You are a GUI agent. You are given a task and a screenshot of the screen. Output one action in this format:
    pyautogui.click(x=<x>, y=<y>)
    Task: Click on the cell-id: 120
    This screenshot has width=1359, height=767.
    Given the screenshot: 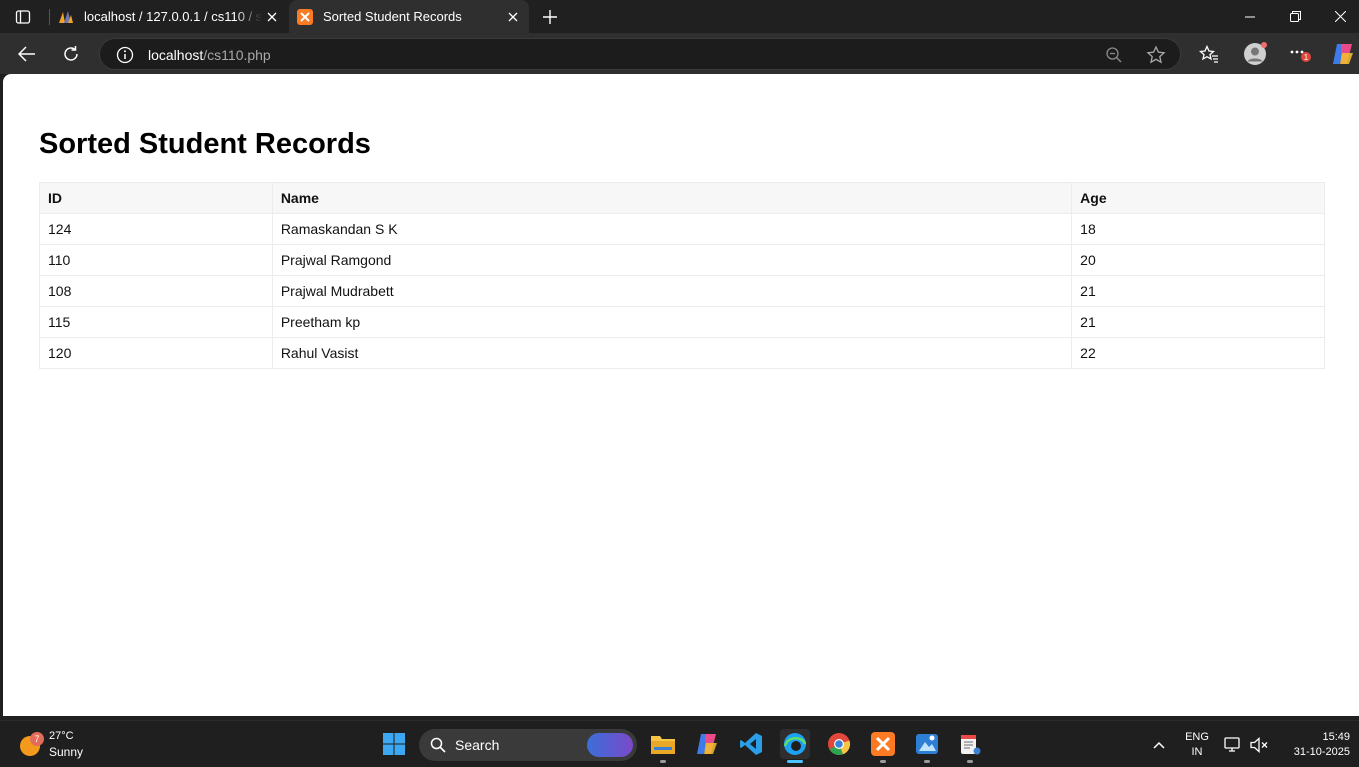 What is the action you would take?
    pyautogui.click(x=156, y=353)
    